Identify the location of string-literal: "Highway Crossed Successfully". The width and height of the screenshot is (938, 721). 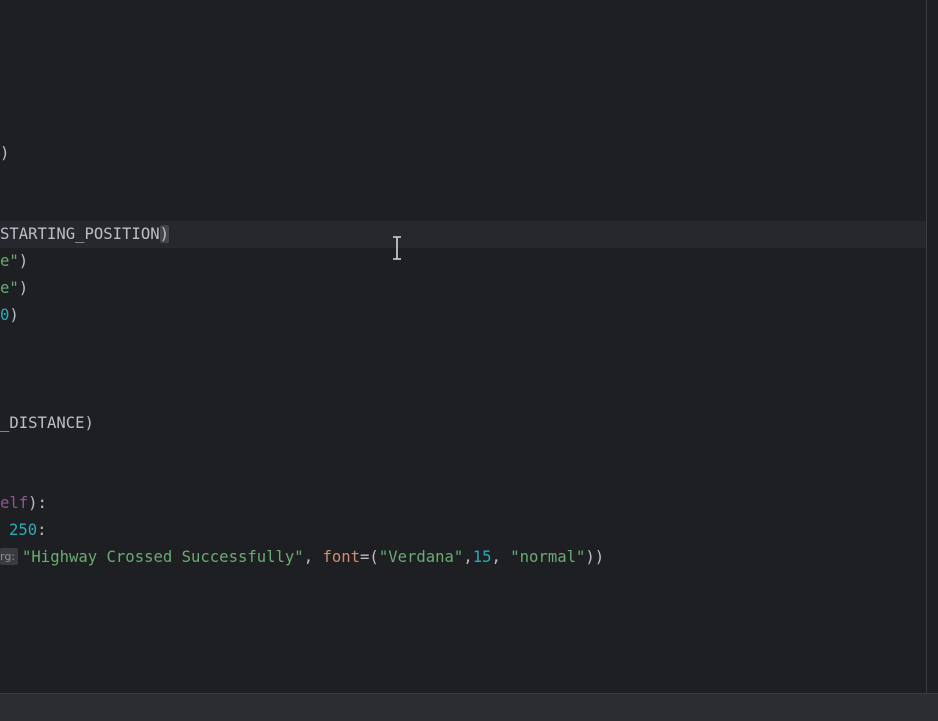
(163, 557).